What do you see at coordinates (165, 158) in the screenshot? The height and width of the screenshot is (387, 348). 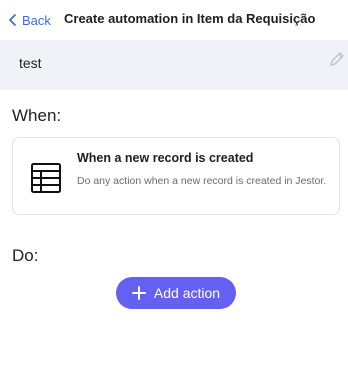 I see `trigger-title: When a new record is created` at bounding box center [165, 158].